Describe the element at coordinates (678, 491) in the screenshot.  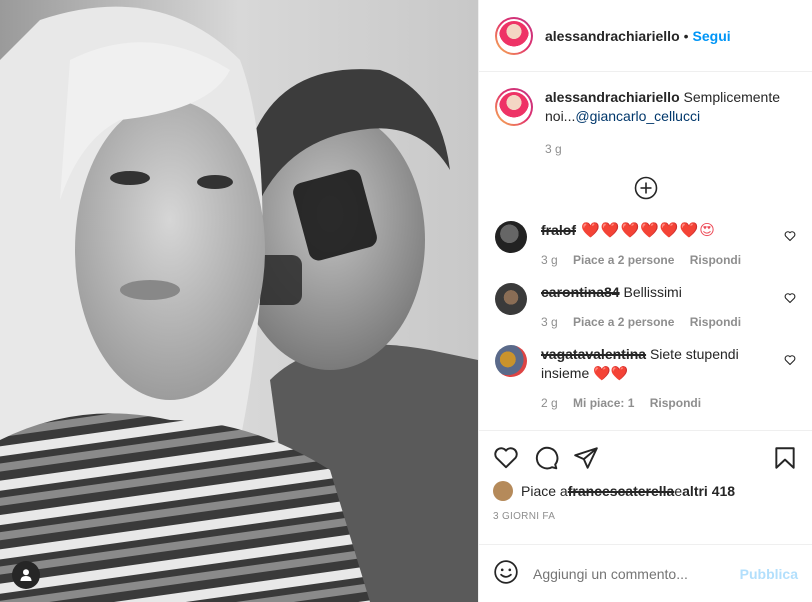
I see `likes-middle: e` at that location.